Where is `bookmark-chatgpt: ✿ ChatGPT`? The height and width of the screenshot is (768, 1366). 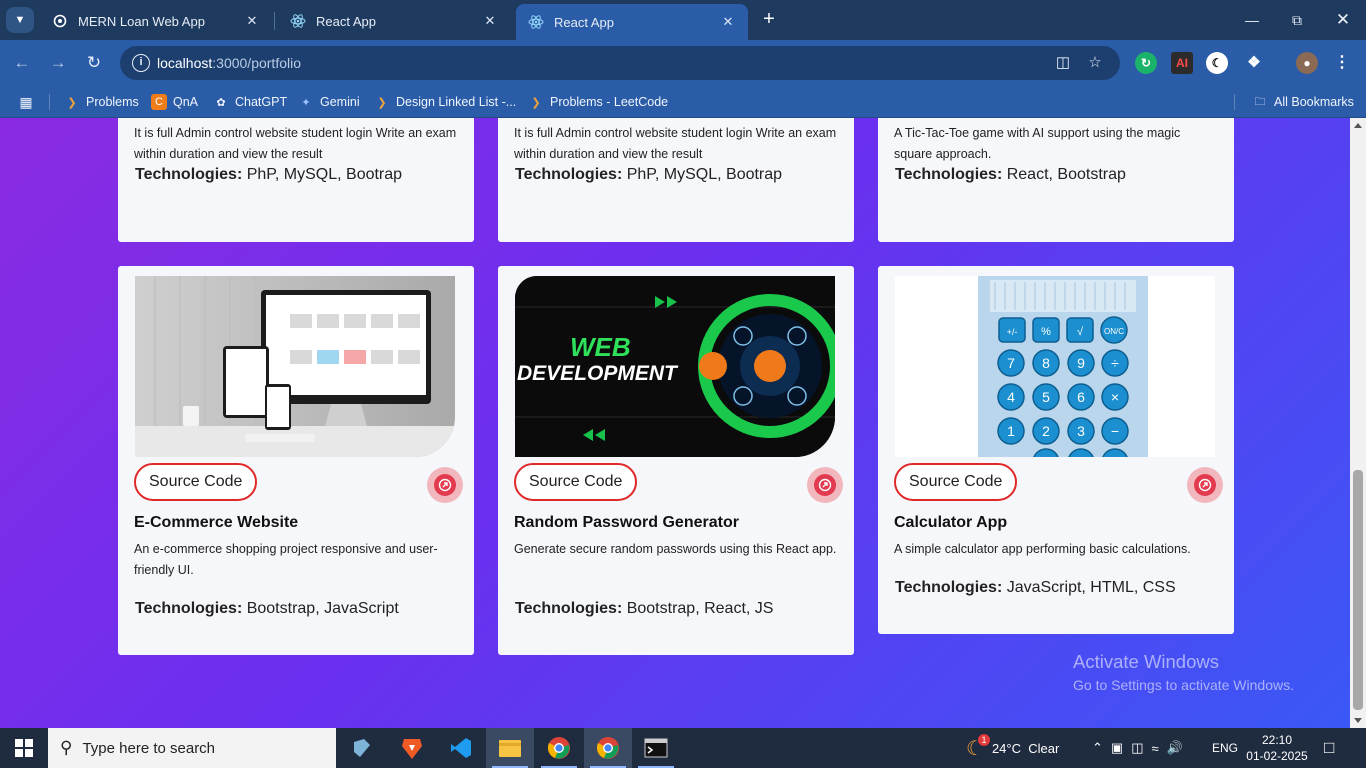 bookmark-chatgpt: ✿ ChatGPT is located at coordinates (250, 102).